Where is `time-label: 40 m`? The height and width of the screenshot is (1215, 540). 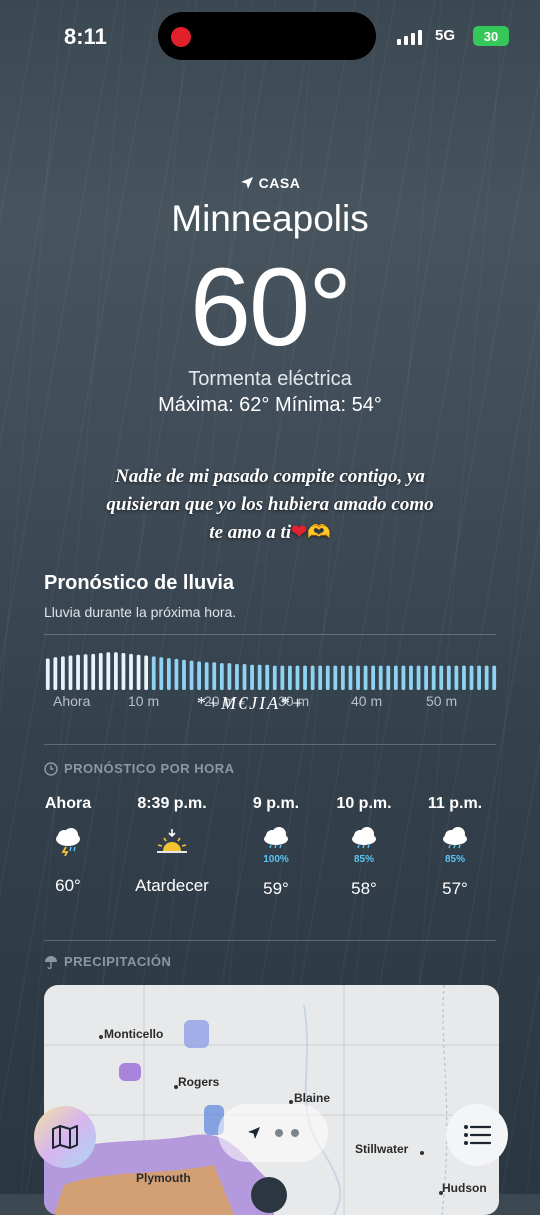
time-label: 40 m is located at coordinates (367, 701).